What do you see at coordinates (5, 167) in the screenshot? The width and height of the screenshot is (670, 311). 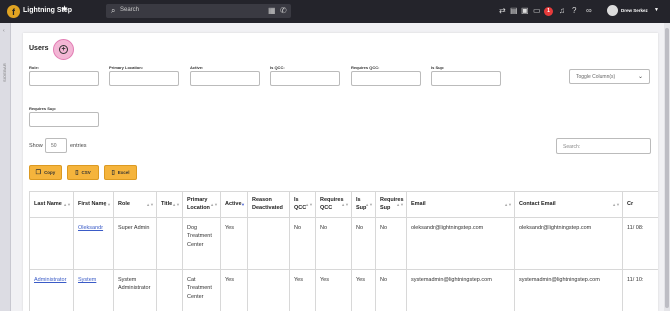 I see `collapsed-sidebar: ‹ SIDEBAR` at bounding box center [5, 167].